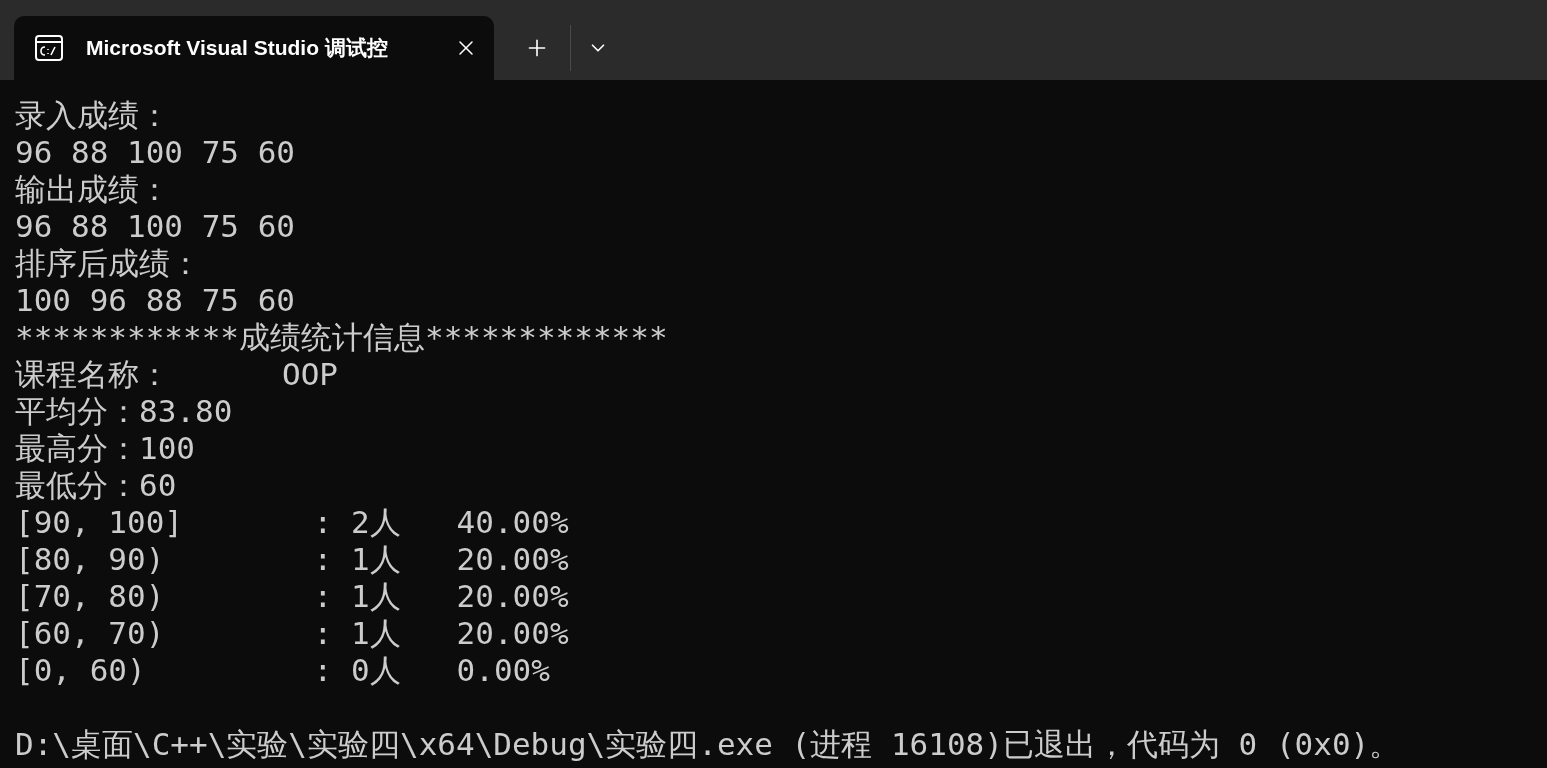  I want to click on console-line: ************成绩统计信息*************, so click(341, 337).